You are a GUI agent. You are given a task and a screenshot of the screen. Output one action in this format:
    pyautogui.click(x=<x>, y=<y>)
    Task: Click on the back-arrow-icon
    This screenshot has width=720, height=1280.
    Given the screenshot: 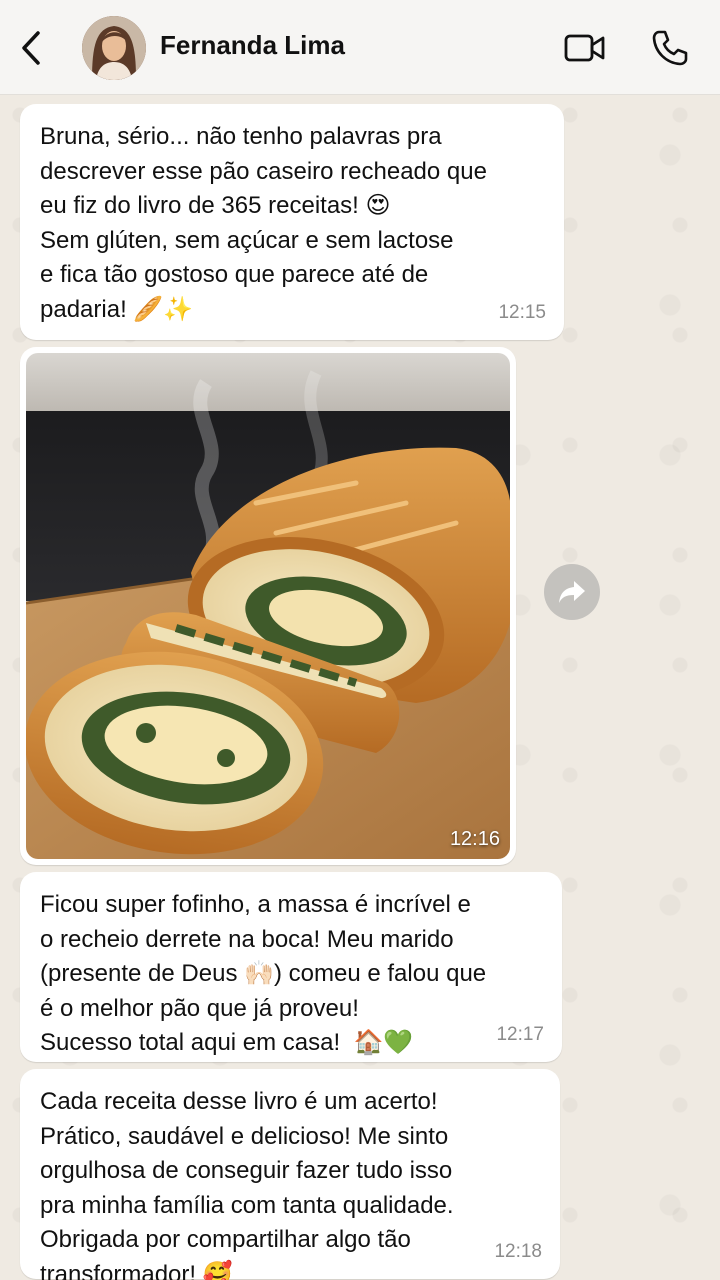 What is the action you would take?
    pyautogui.click(x=31, y=48)
    